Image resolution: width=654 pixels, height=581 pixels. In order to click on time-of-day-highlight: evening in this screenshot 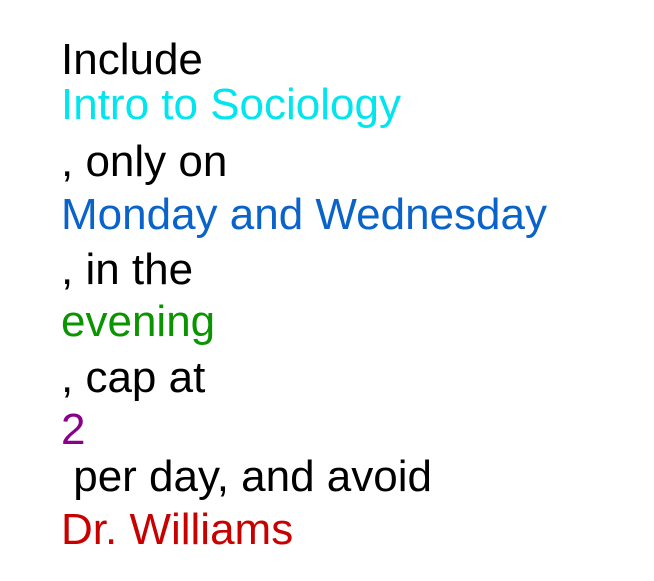, I will do `click(138, 321)`.